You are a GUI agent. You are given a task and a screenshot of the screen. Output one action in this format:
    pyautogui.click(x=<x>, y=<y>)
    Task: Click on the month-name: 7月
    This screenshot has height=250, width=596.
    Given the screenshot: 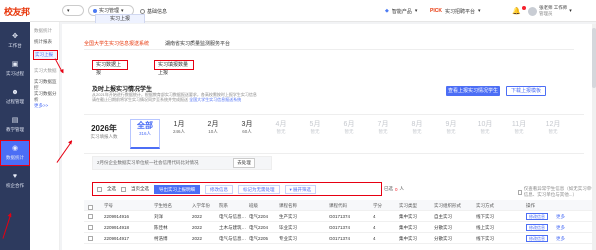 What is the action you would take?
    pyautogui.click(x=383, y=124)
    